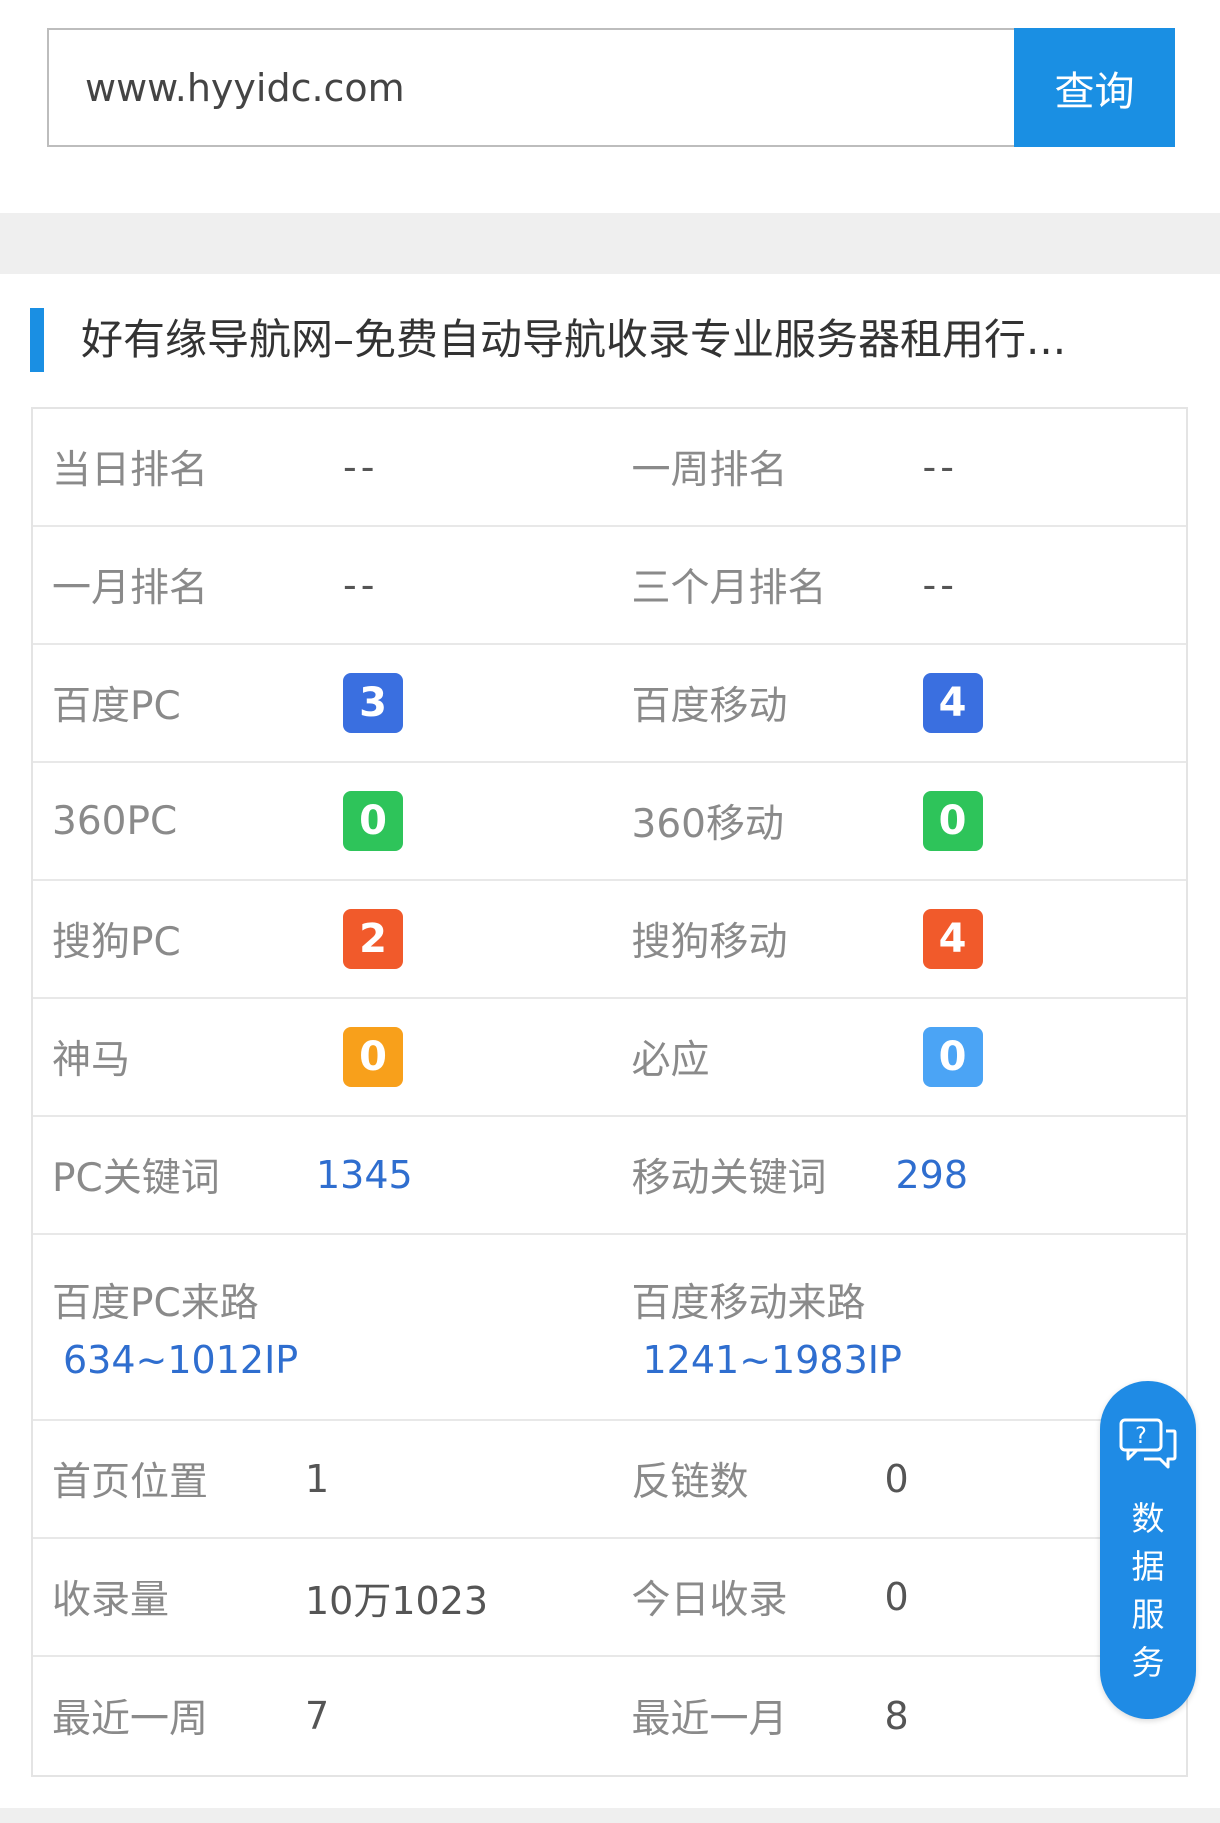 Image resolution: width=1220 pixels, height=1823 pixels. Describe the element at coordinates (1094, 87) in the screenshot. I see `query-button: 查询` at that location.